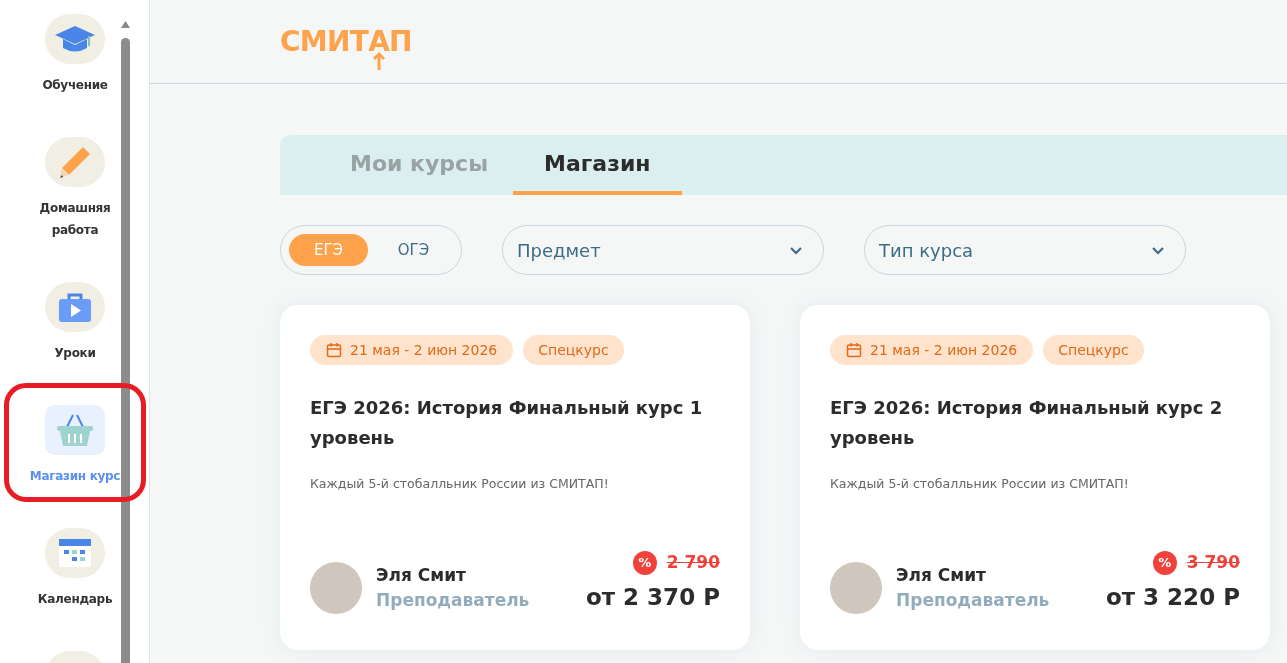 The width and height of the screenshot is (1287, 663). Describe the element at coordinates (597, 165) in the screenshot. I see `tab: Магазин` at that location.